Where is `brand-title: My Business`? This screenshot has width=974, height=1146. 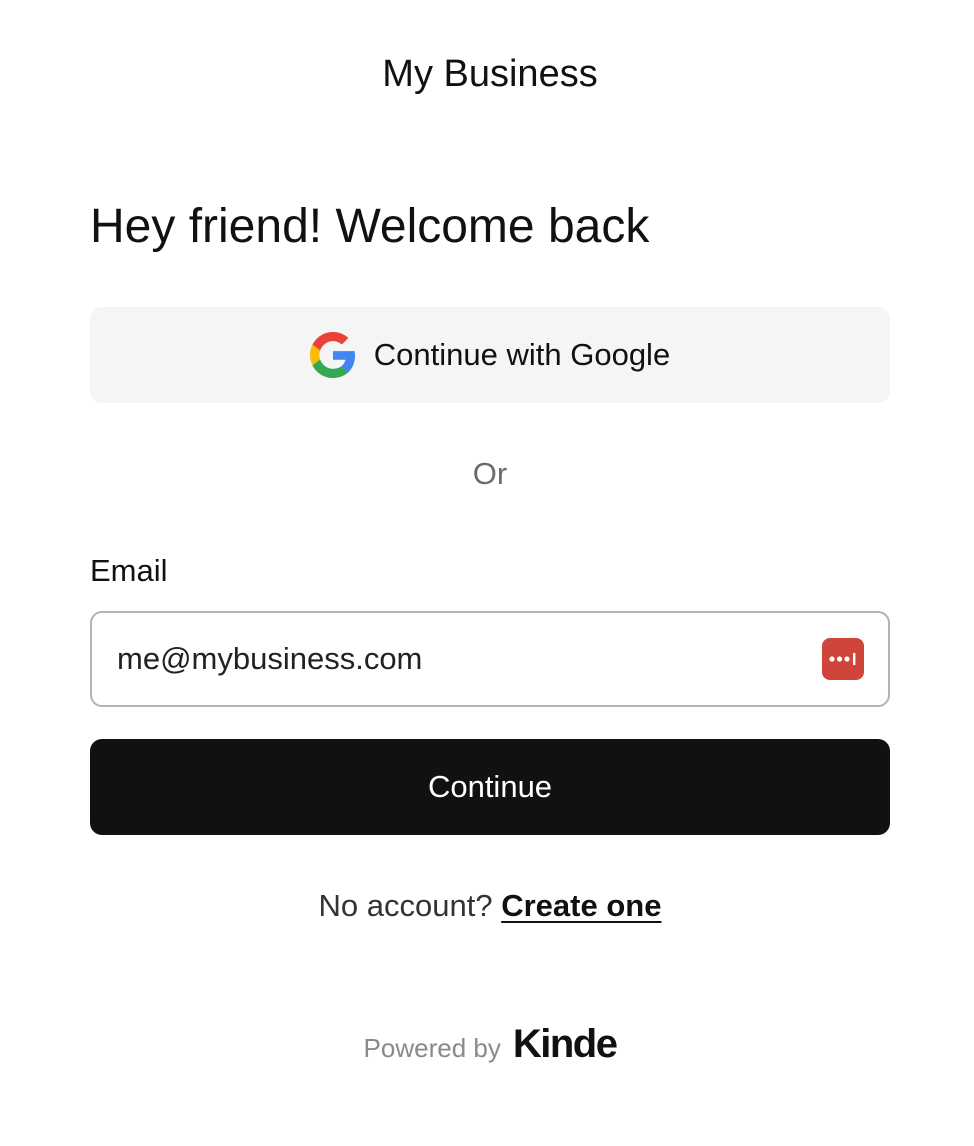
brand-title: My Business is located at coordinates (490, 74).